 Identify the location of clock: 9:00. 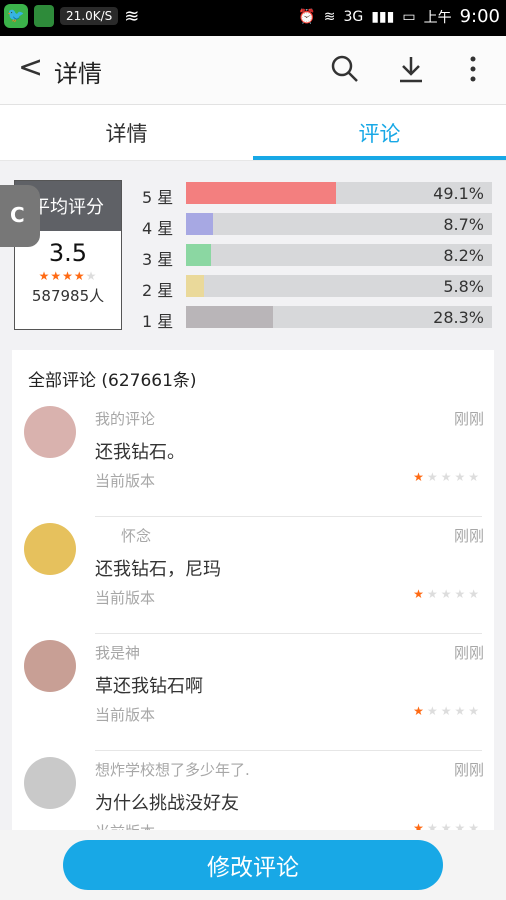
(479, 16).